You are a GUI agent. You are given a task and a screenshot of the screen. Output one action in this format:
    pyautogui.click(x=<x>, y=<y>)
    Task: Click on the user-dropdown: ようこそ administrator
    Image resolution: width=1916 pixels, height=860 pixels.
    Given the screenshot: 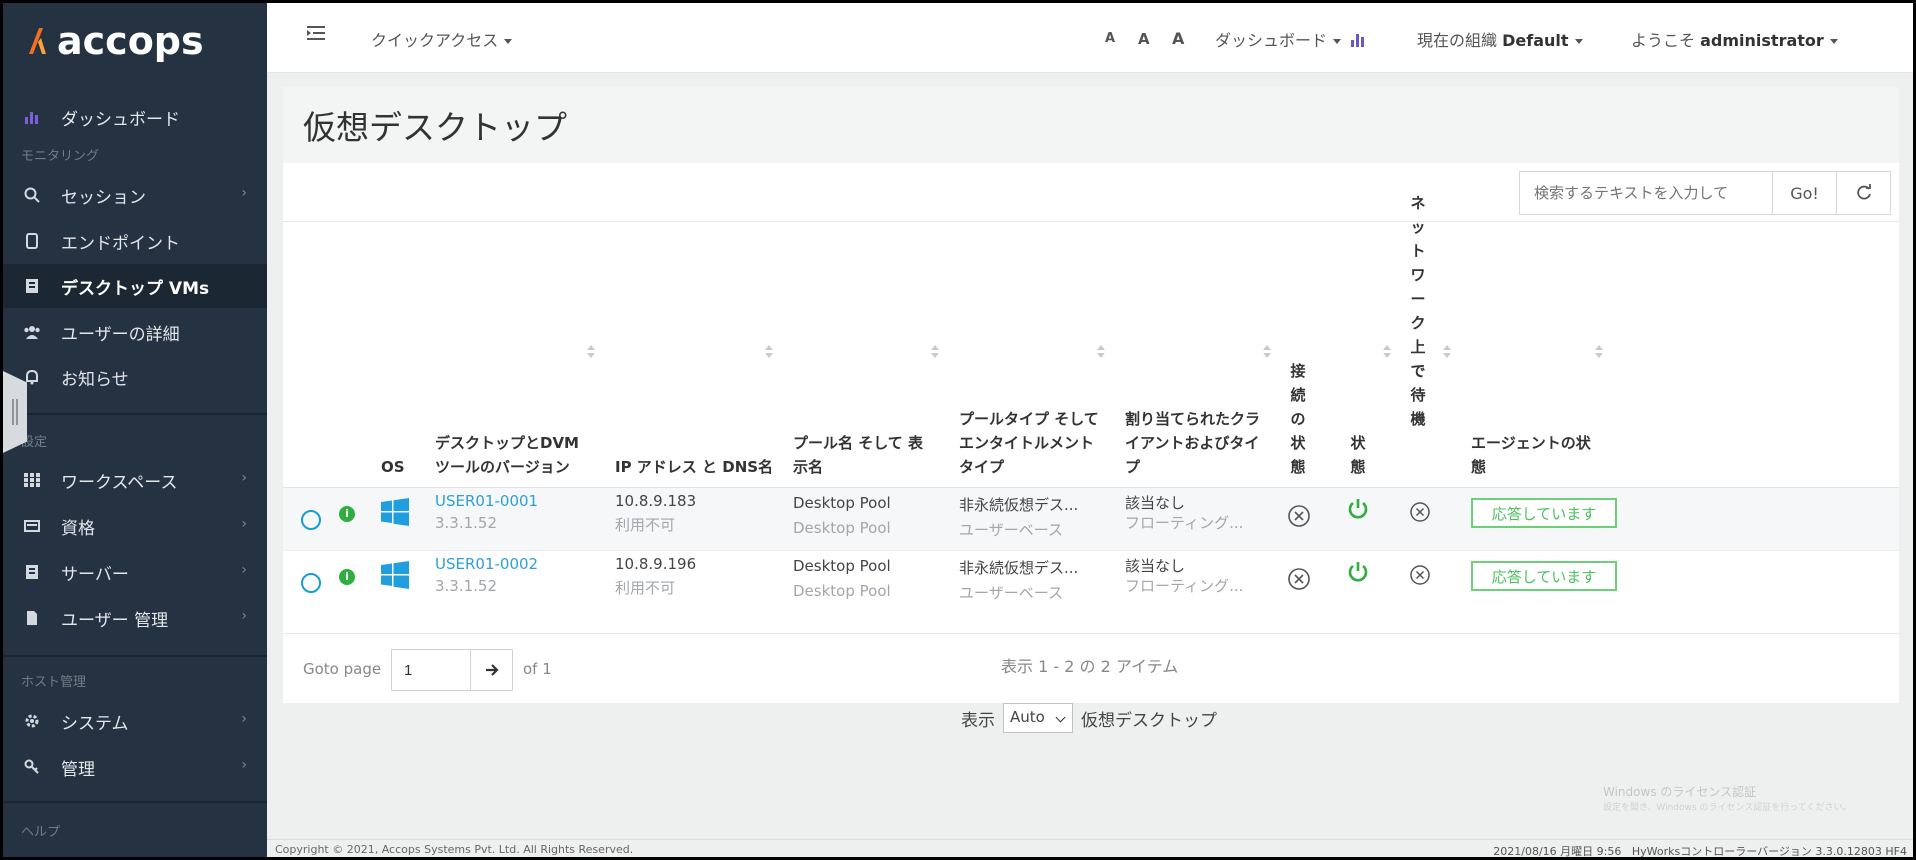 What is the action you would take?
    pyautogui.click(x=1734, y=39)
    